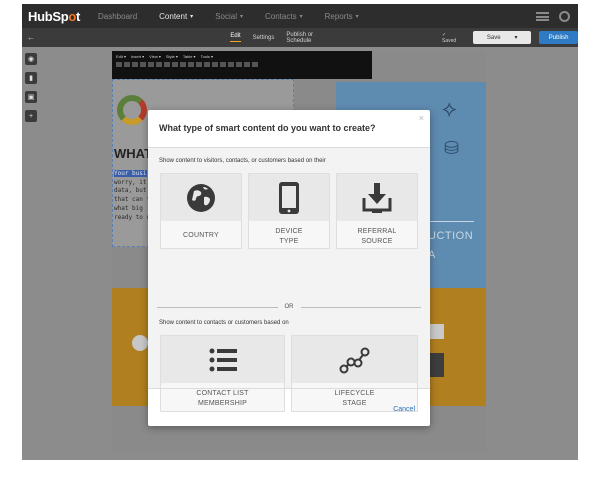 This screenshot has height=485, width=600. I want to click on card-label-2: SOURCE, so click(377, 241).